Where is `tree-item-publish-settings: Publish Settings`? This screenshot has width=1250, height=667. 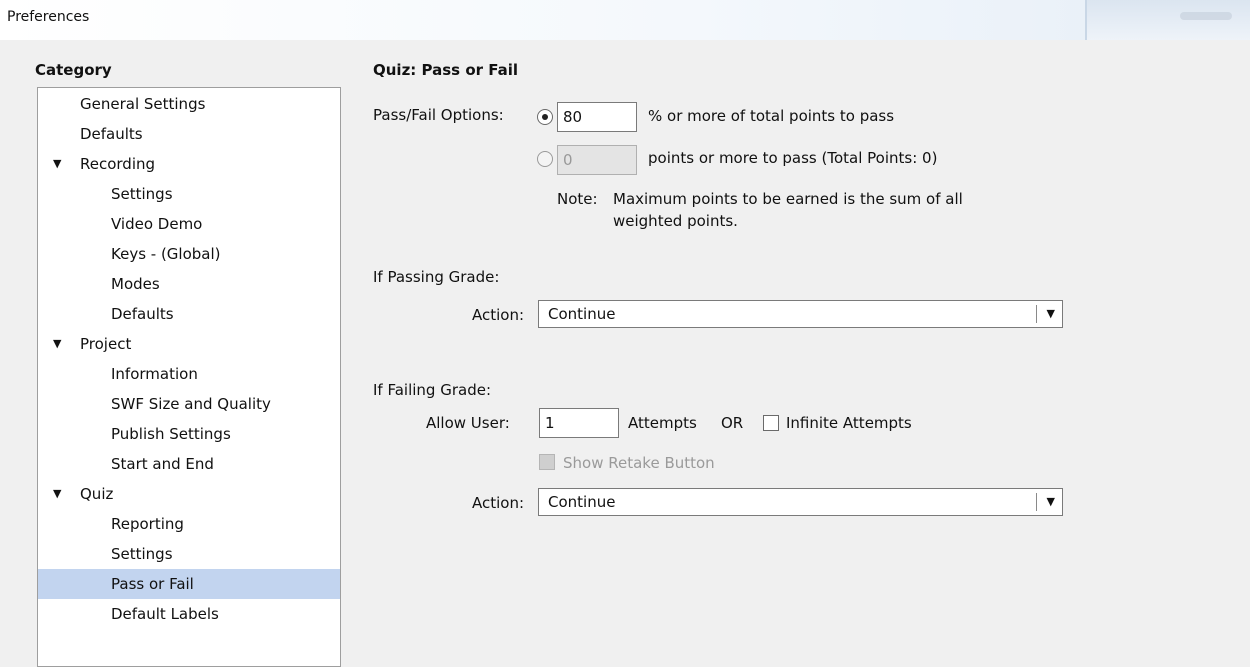
tree-item-publish-settings: Publish Settings is located at coordinates (189, 434).